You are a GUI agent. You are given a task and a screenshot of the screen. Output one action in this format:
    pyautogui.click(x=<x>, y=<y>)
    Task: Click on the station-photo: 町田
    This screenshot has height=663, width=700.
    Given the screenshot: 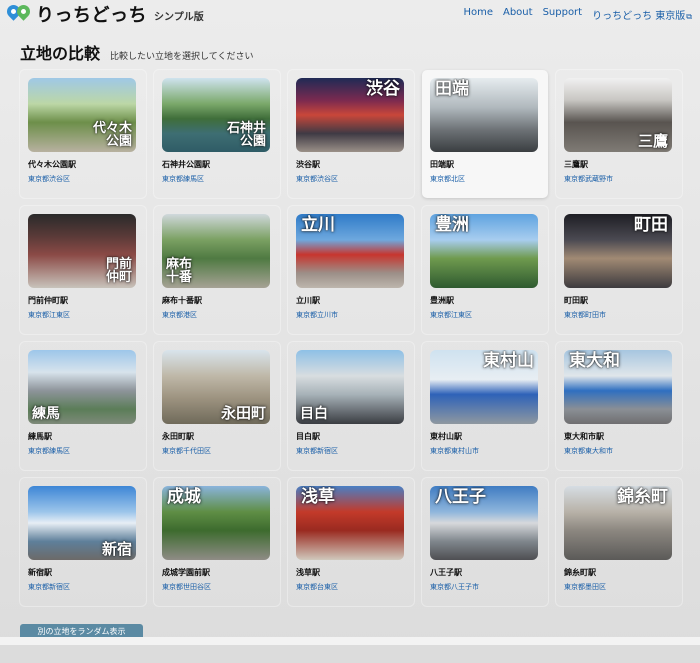 What is the action you would take?
    pyautogui.click(x=618, y=251)
    